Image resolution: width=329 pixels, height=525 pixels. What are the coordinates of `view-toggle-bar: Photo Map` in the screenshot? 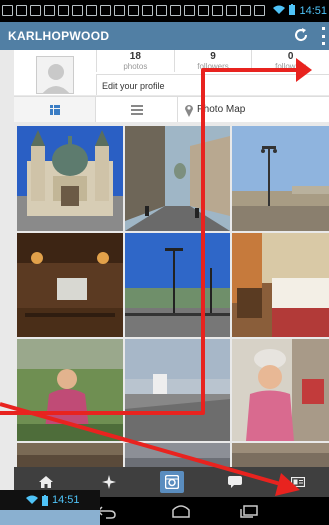 It's located at (171, 109).